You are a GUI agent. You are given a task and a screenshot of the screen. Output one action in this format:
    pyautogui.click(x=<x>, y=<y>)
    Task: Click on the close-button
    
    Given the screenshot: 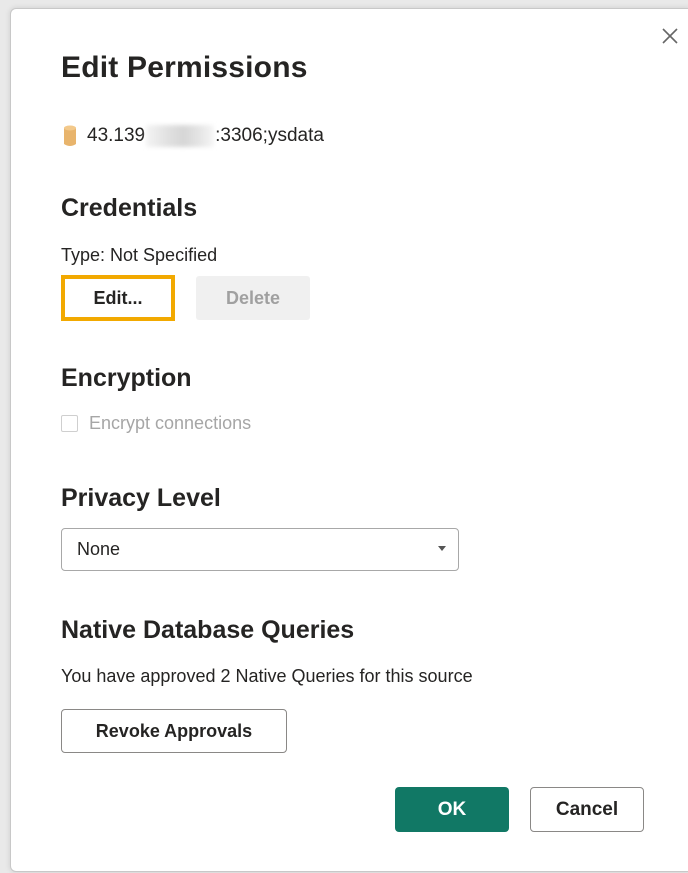 What is the action you would take?
    pyautogui.click(x=670, y=36)
    